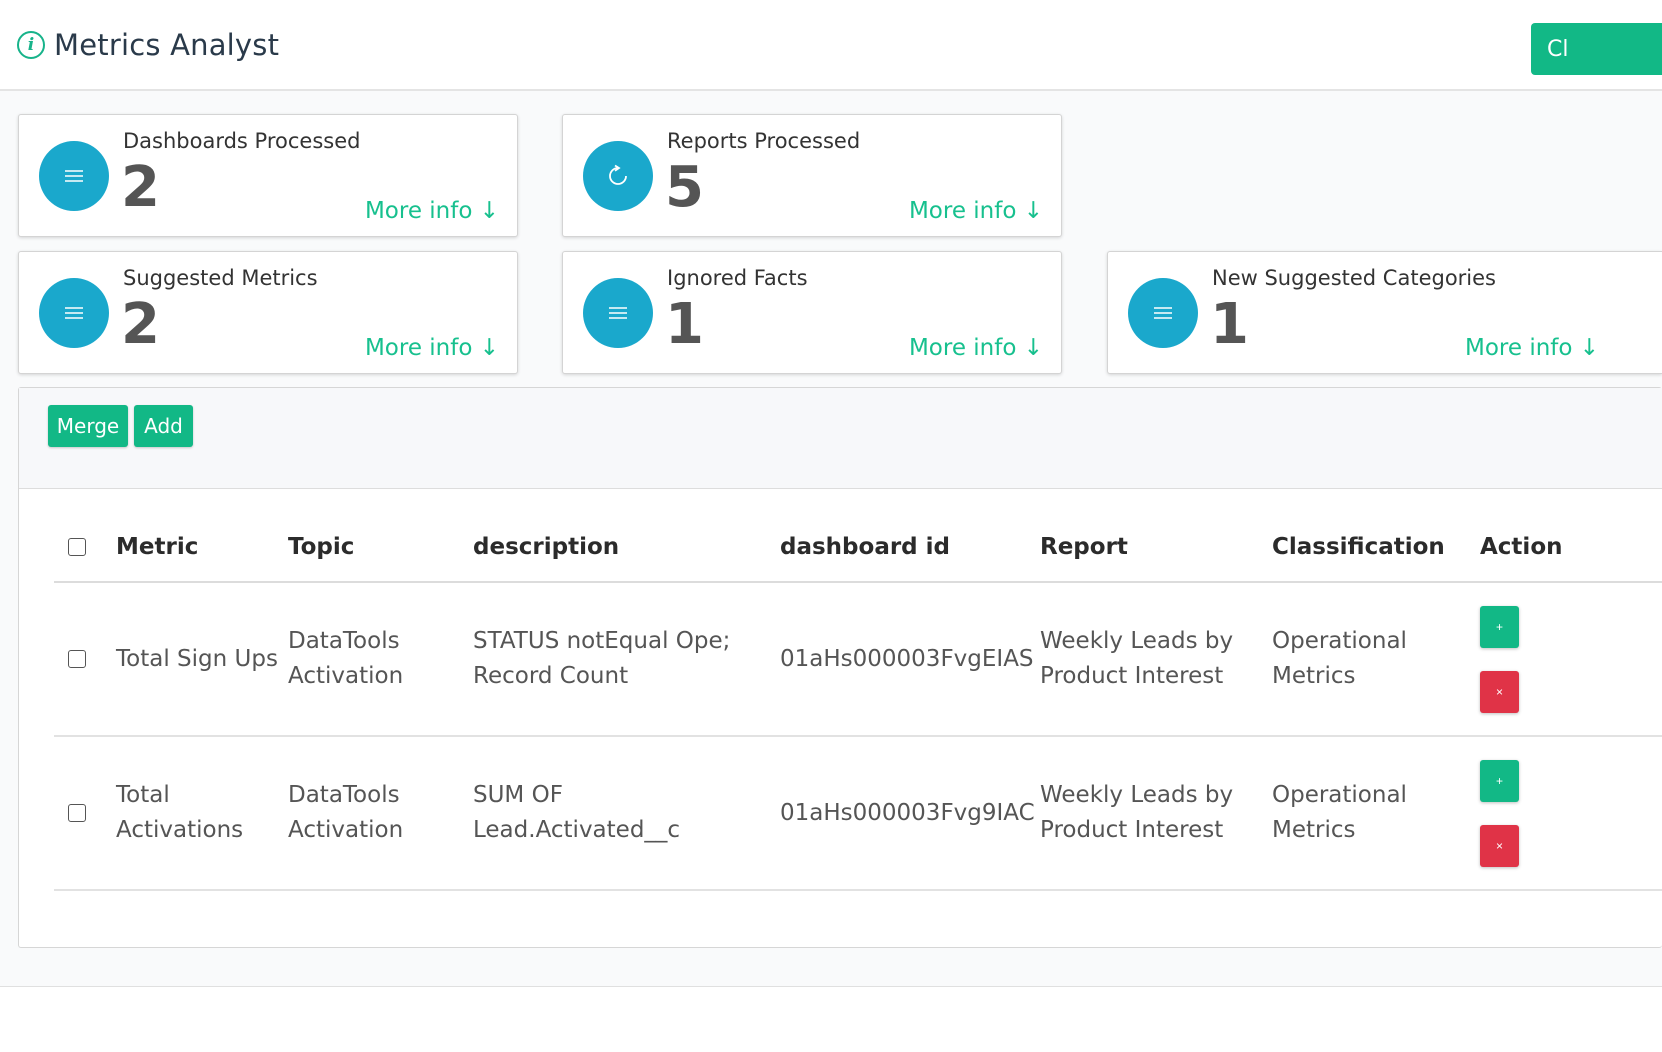 This screenshot has height=1052, width=1662. Describe the element at coordinates (31, 45) in the screenshot. I see `info-icon: i` at that location.